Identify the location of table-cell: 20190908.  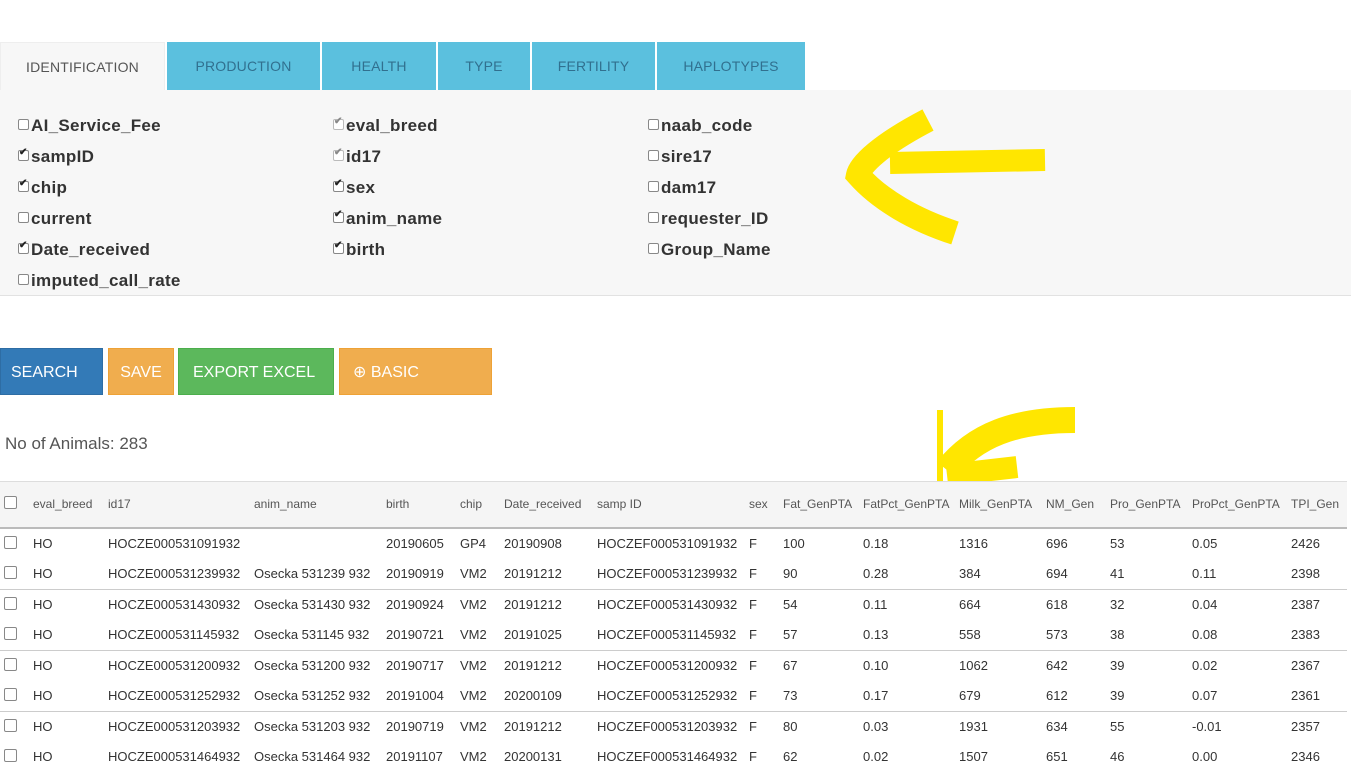
(533, 543).